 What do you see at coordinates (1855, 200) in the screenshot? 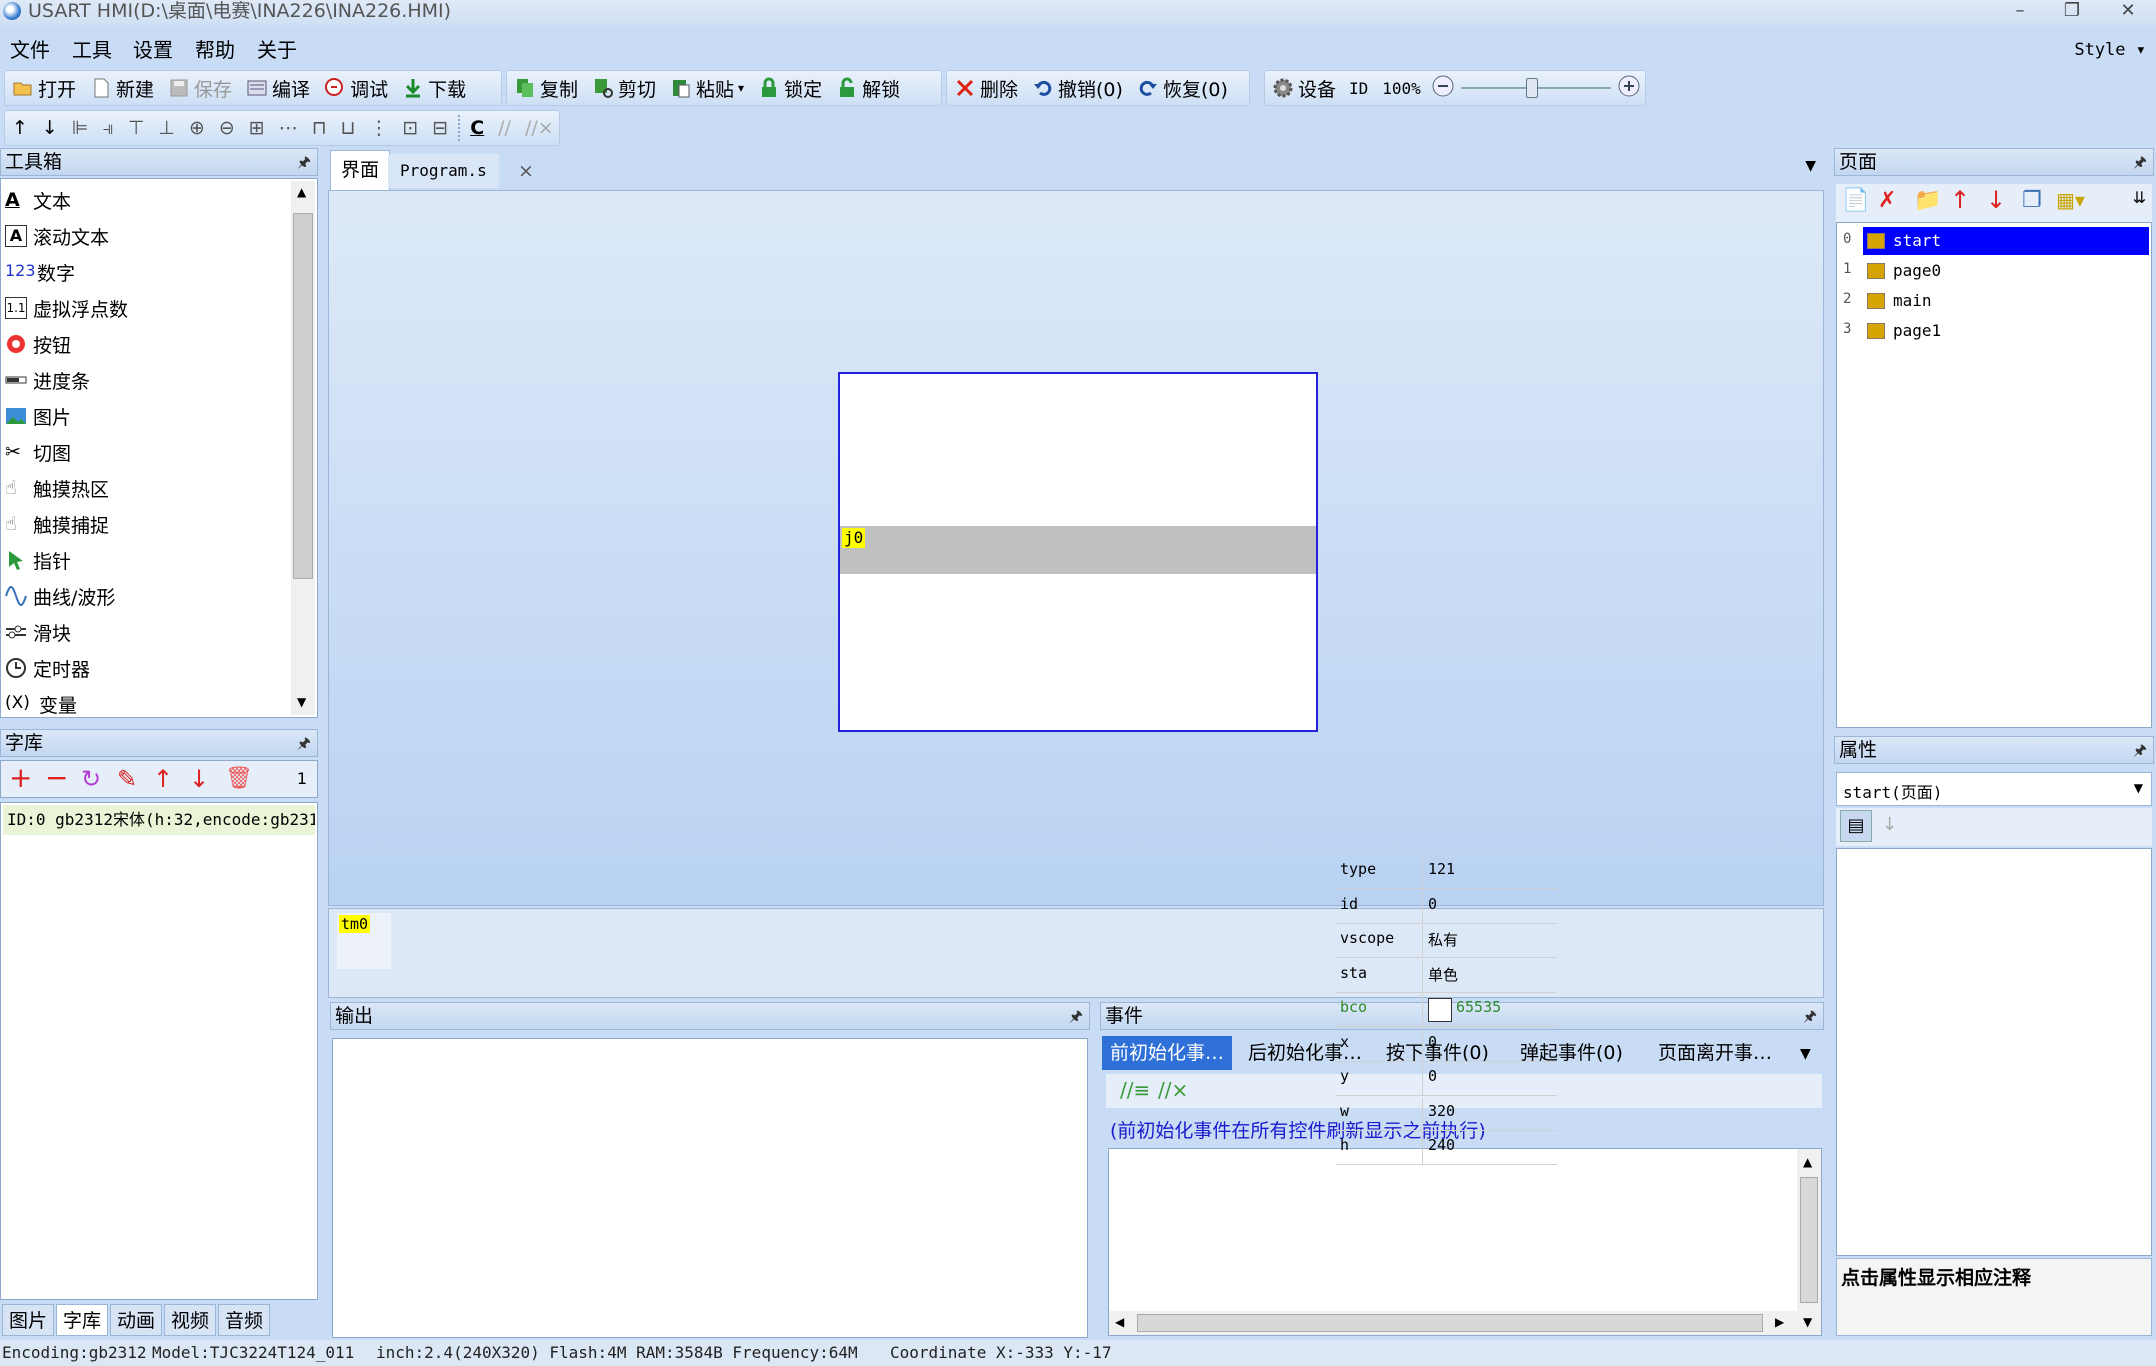
I see `add-page-icon: 📄` at bounding box center [1855, 200].